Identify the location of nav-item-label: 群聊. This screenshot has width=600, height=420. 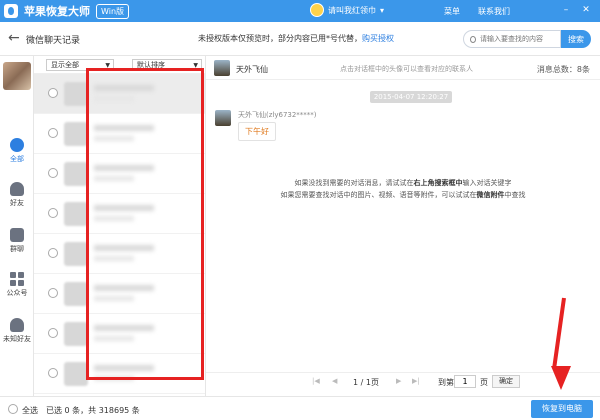
(17, 249).